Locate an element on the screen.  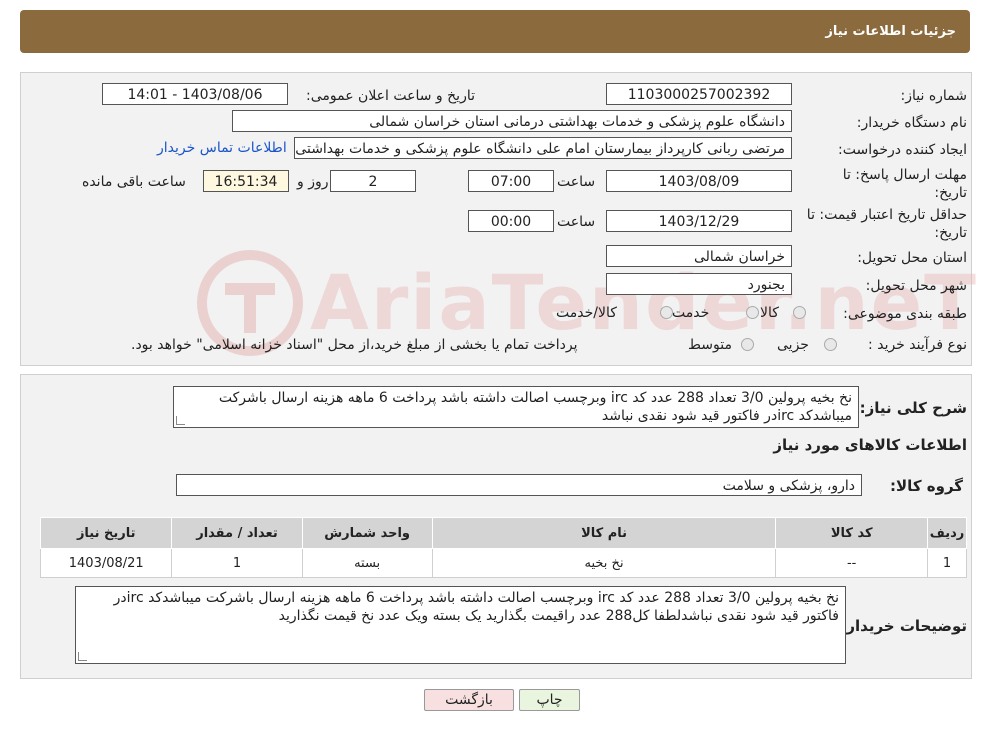
col-code-header: کد کالا is located at coordinates (852, 533).